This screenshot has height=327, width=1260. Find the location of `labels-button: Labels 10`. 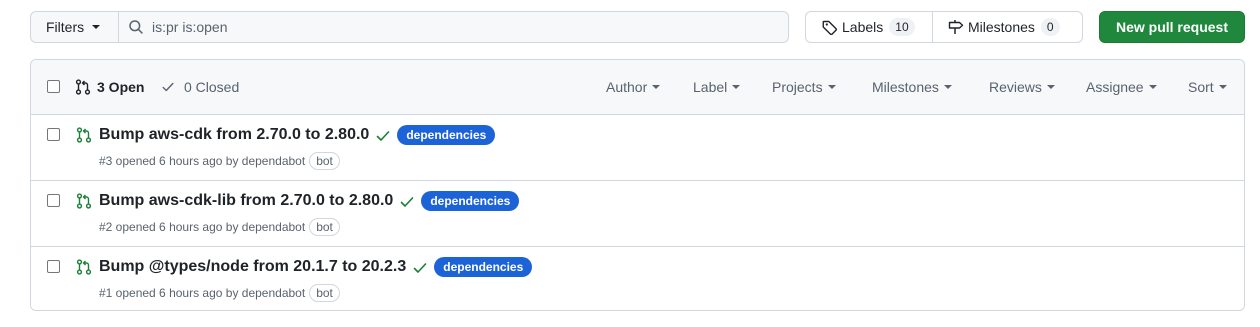

labels-button: Labels 10 is located at coordinates (869, 27).